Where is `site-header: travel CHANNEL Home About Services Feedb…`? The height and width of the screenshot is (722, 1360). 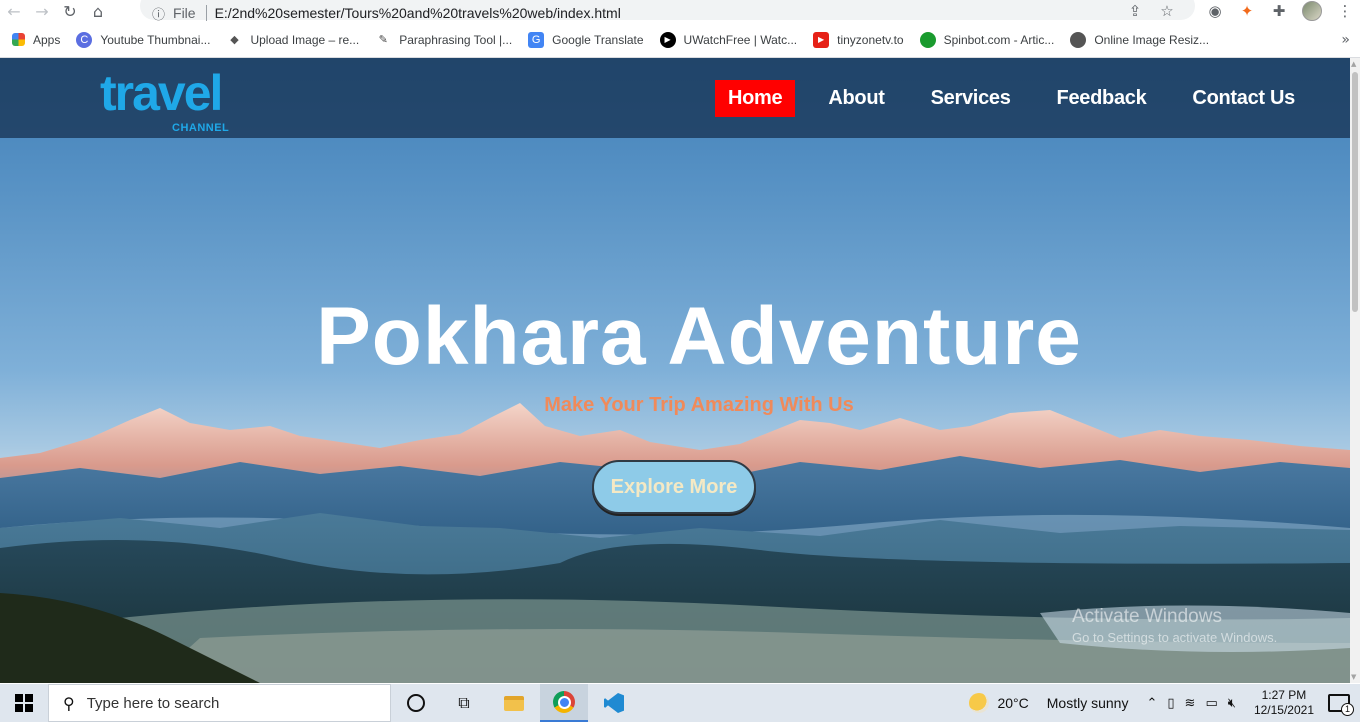
site-header: travel CHANNEL Home About Services Feedb… is located at coordinates (675, 98).